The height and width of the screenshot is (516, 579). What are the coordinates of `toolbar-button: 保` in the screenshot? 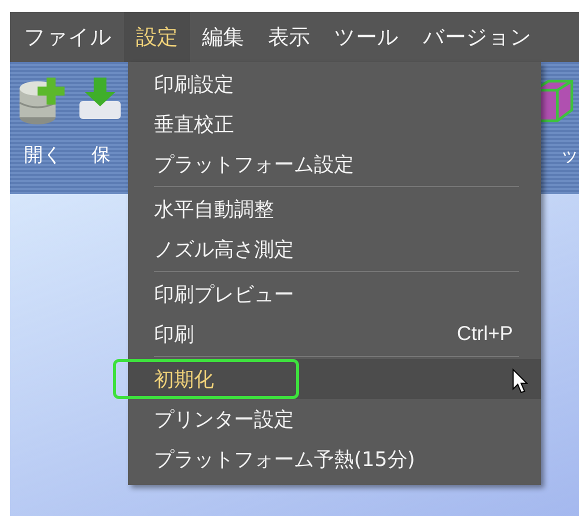 It's located at (101, 121).